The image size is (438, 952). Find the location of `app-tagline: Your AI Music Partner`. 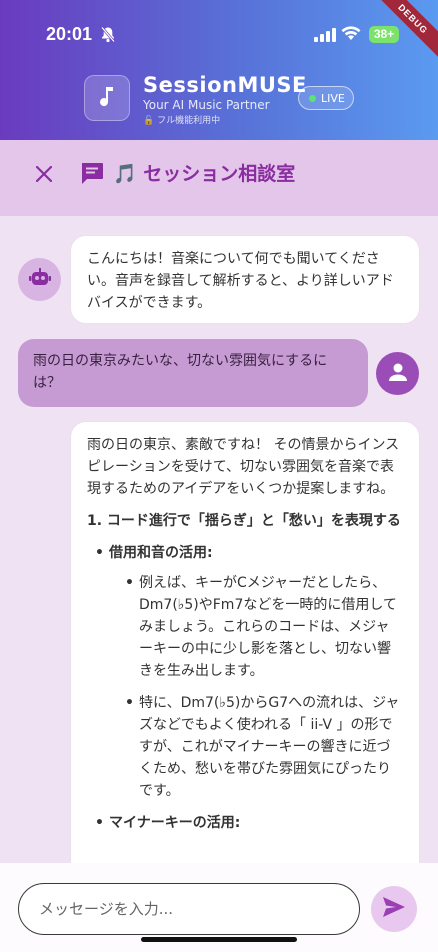

app-tagline: Your AI Music Partner is located at coordinates (206, 105).